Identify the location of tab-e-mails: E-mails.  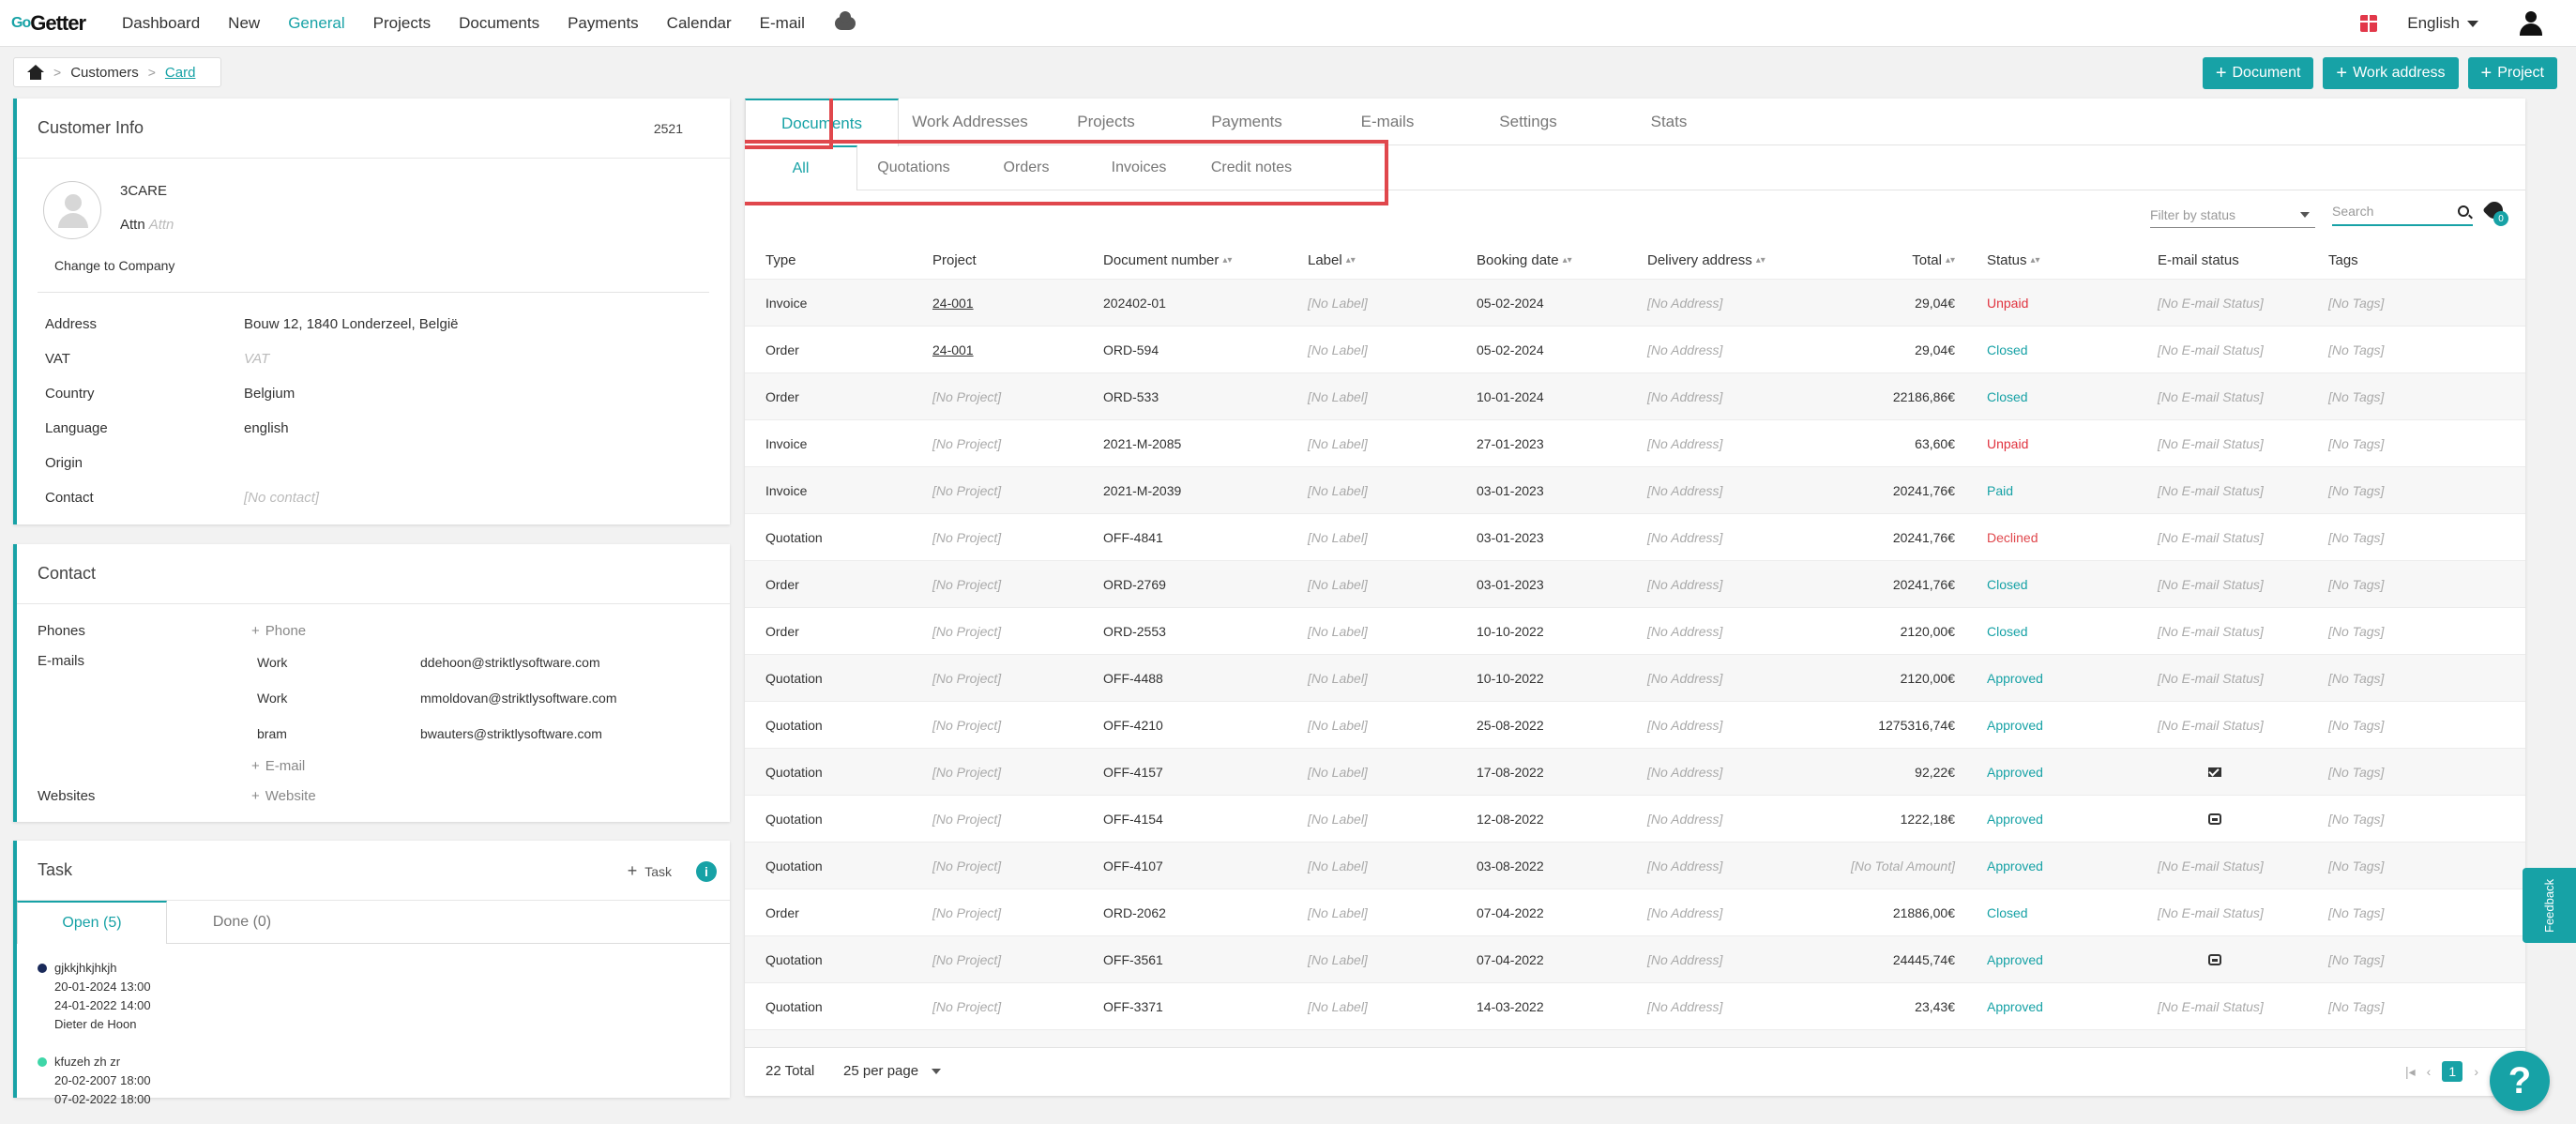
(1387, 122).